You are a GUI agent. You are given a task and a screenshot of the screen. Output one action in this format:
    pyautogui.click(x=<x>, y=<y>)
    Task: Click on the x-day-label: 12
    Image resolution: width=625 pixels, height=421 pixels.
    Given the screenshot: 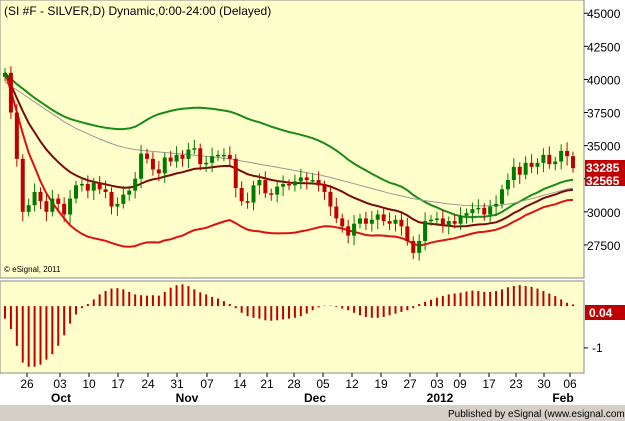 What is the action you would take?
    pyautogui.click(x=352, y=384)
    